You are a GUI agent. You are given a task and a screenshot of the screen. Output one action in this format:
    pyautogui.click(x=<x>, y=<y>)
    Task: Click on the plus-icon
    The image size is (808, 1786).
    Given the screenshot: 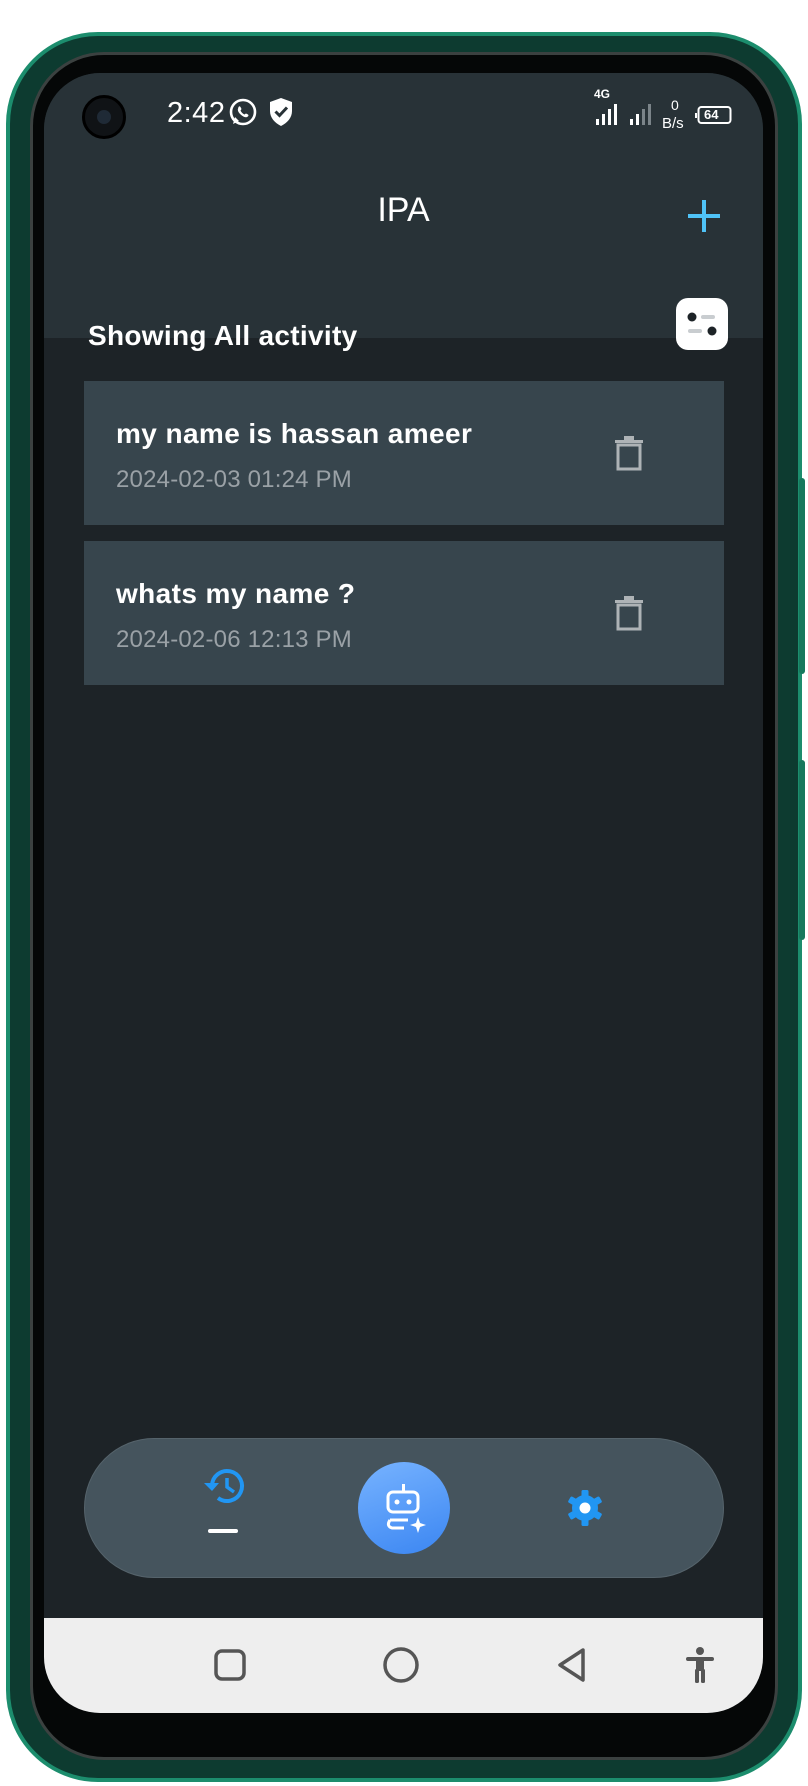 What is the action you would take?
    pyautogui.click(x=704, y=216)
    